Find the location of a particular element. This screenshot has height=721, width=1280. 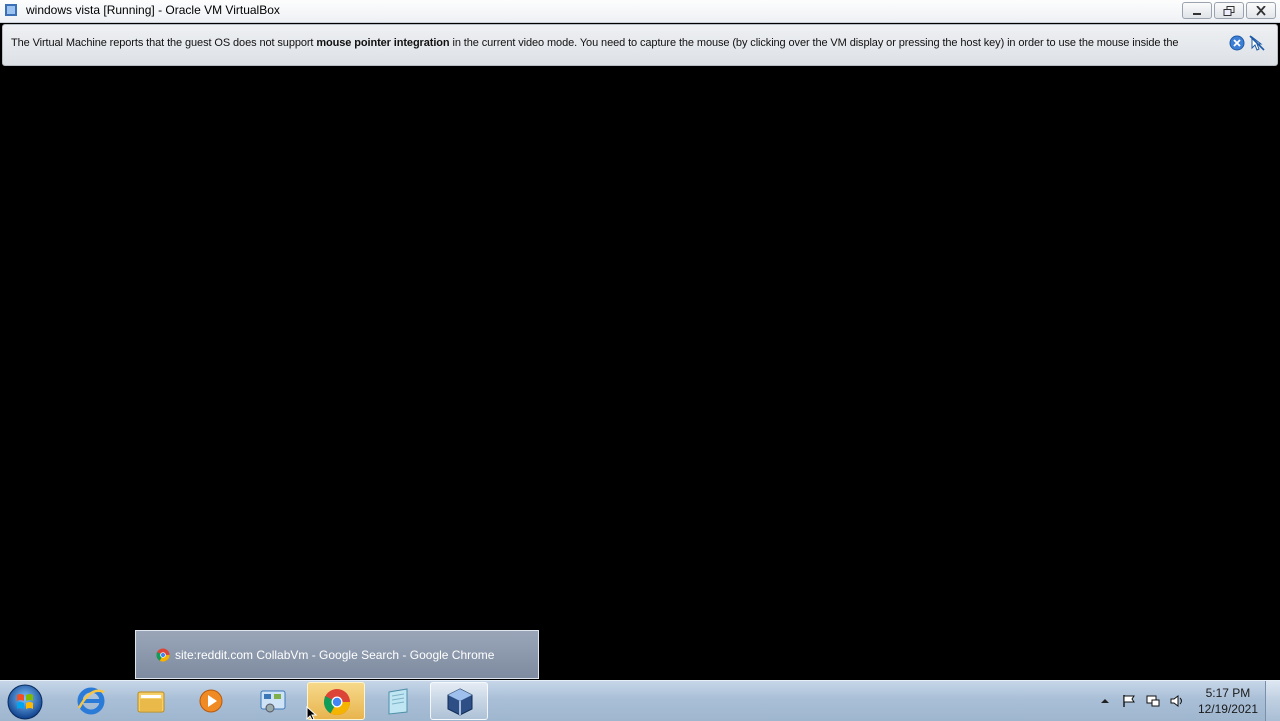

taskbar-item-internet-explorer is located at coordinates (91, 701).